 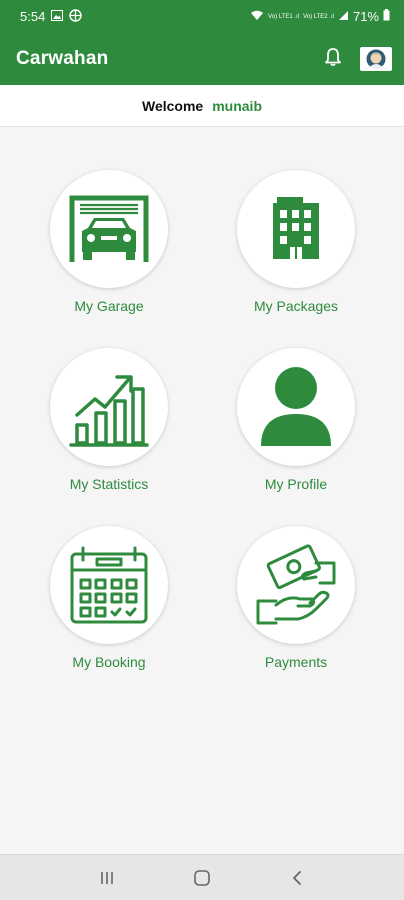 I want to click on menu-item-label: My Booking, so click(x=109, y=662).